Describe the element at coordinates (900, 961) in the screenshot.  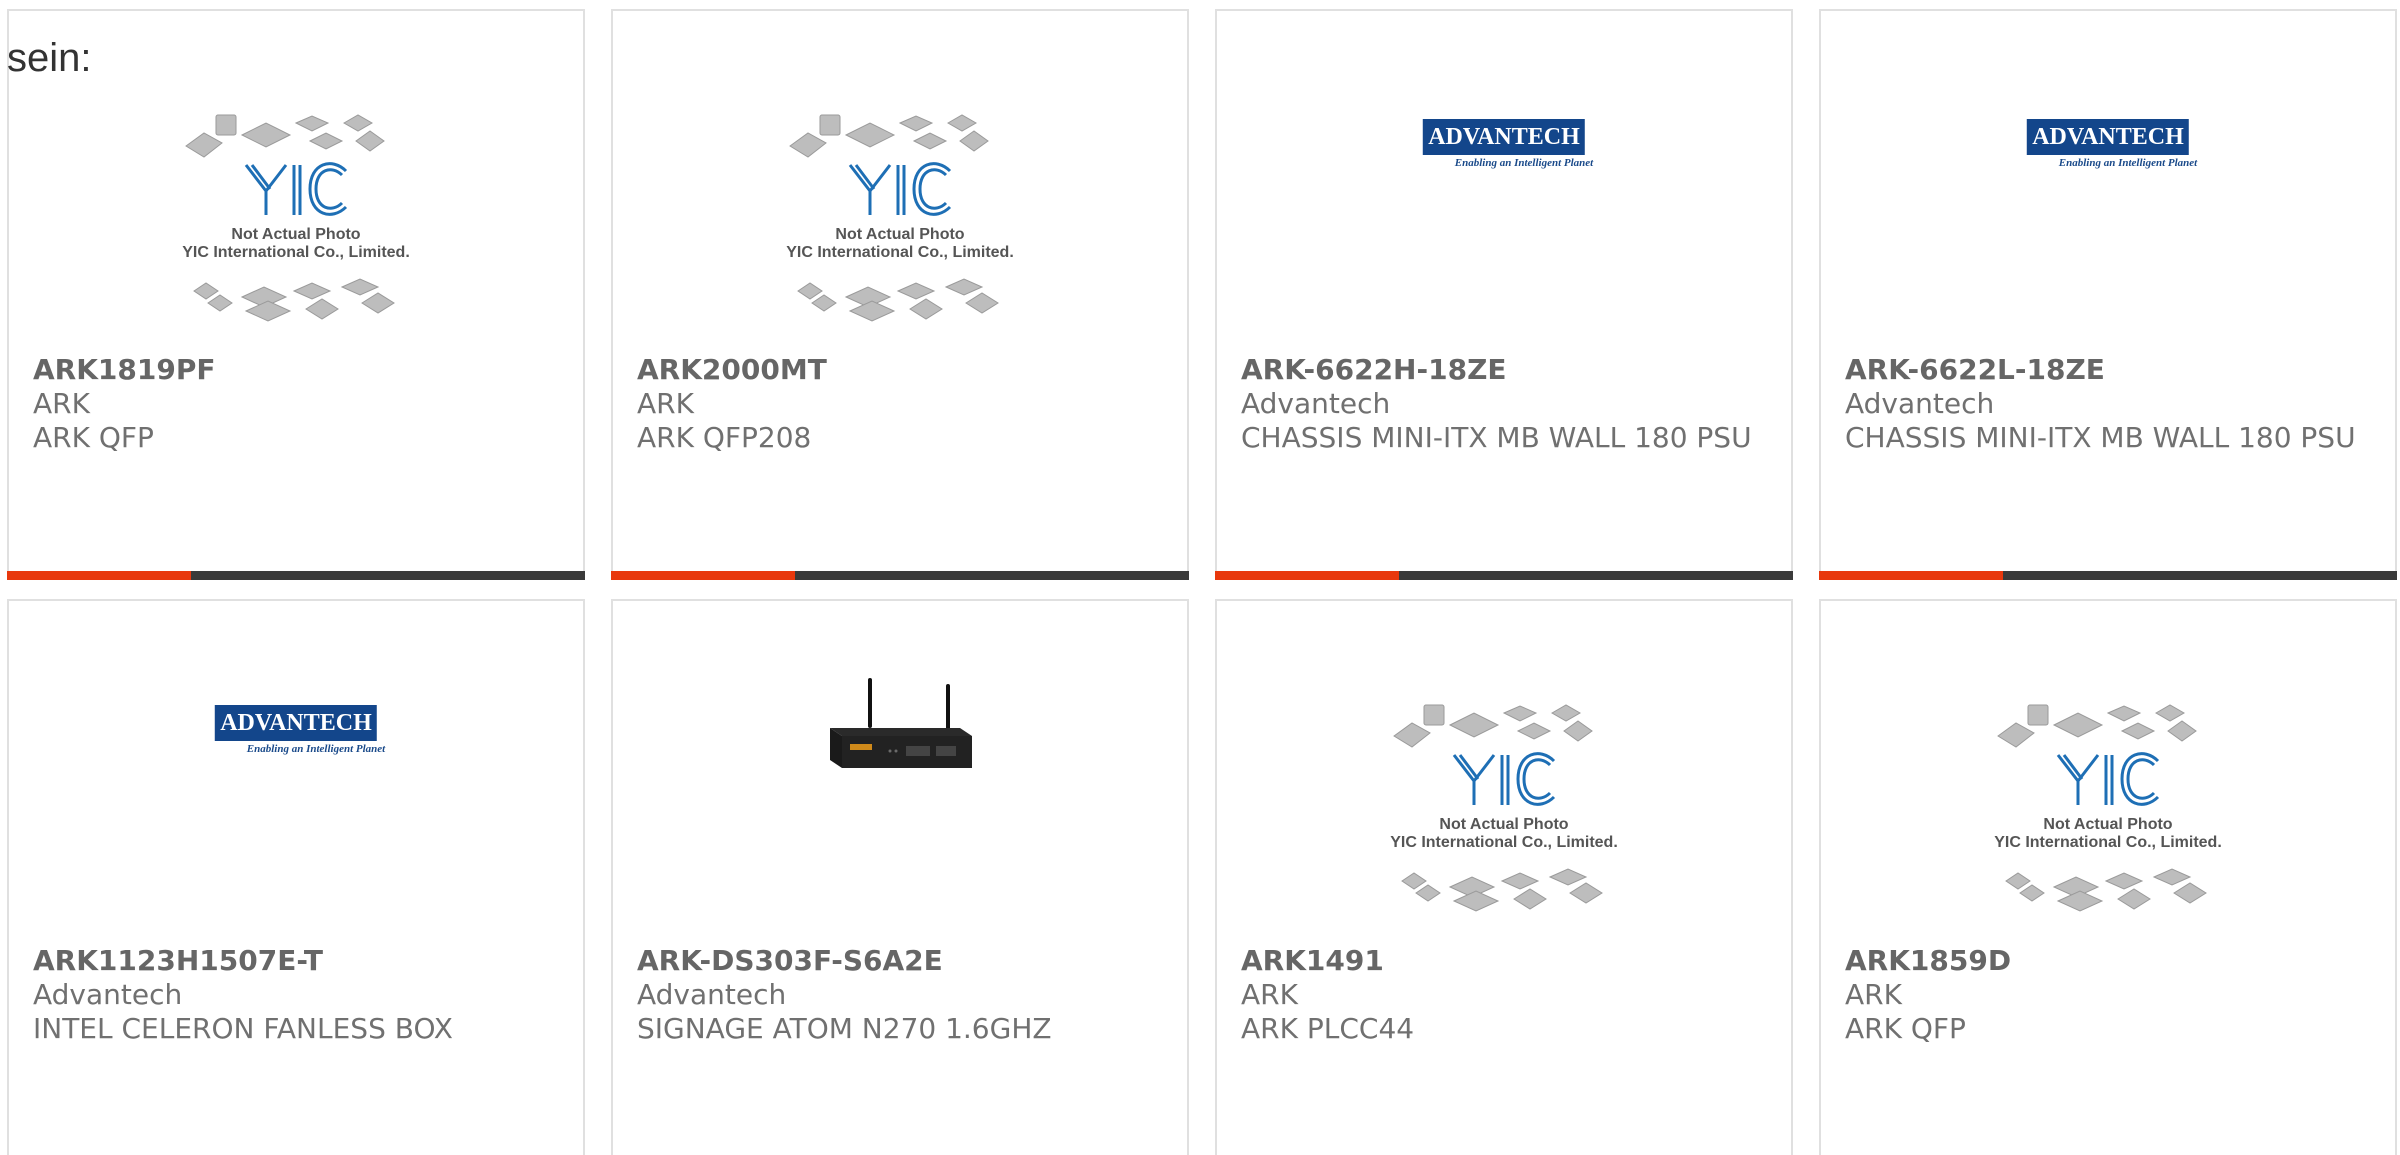
I see `part-number: ARK-DS303F-S6A2E` at that location.